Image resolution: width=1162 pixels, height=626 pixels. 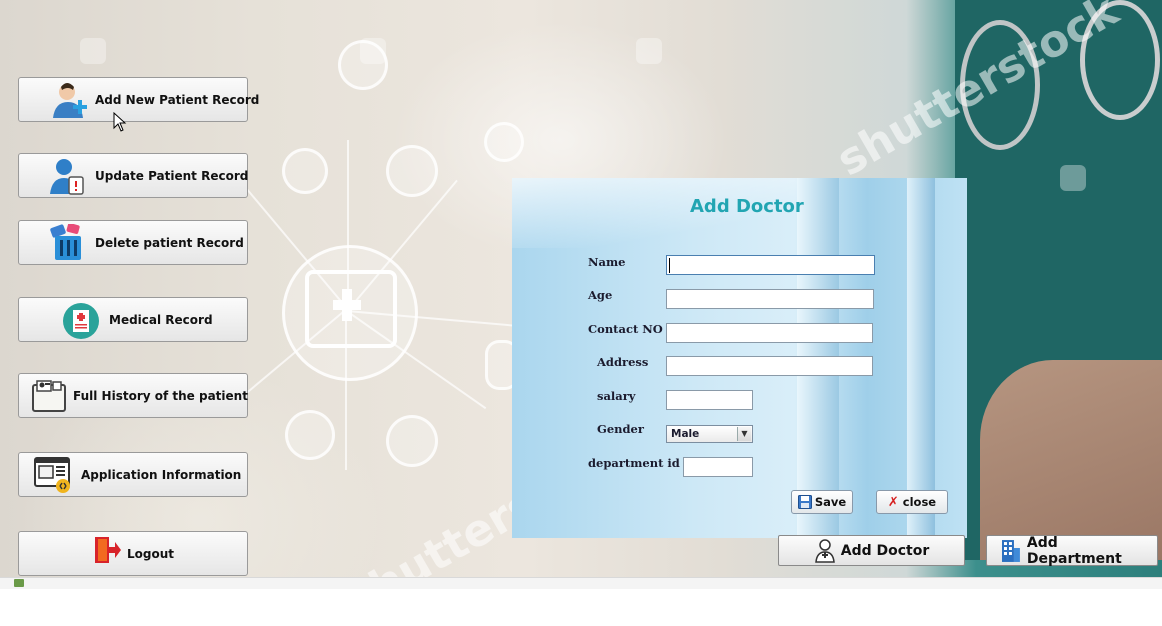 What do you see at coordinates (607, 262) in the screenshot?
I see `name-label: Name` at bounding box center [607, 262].